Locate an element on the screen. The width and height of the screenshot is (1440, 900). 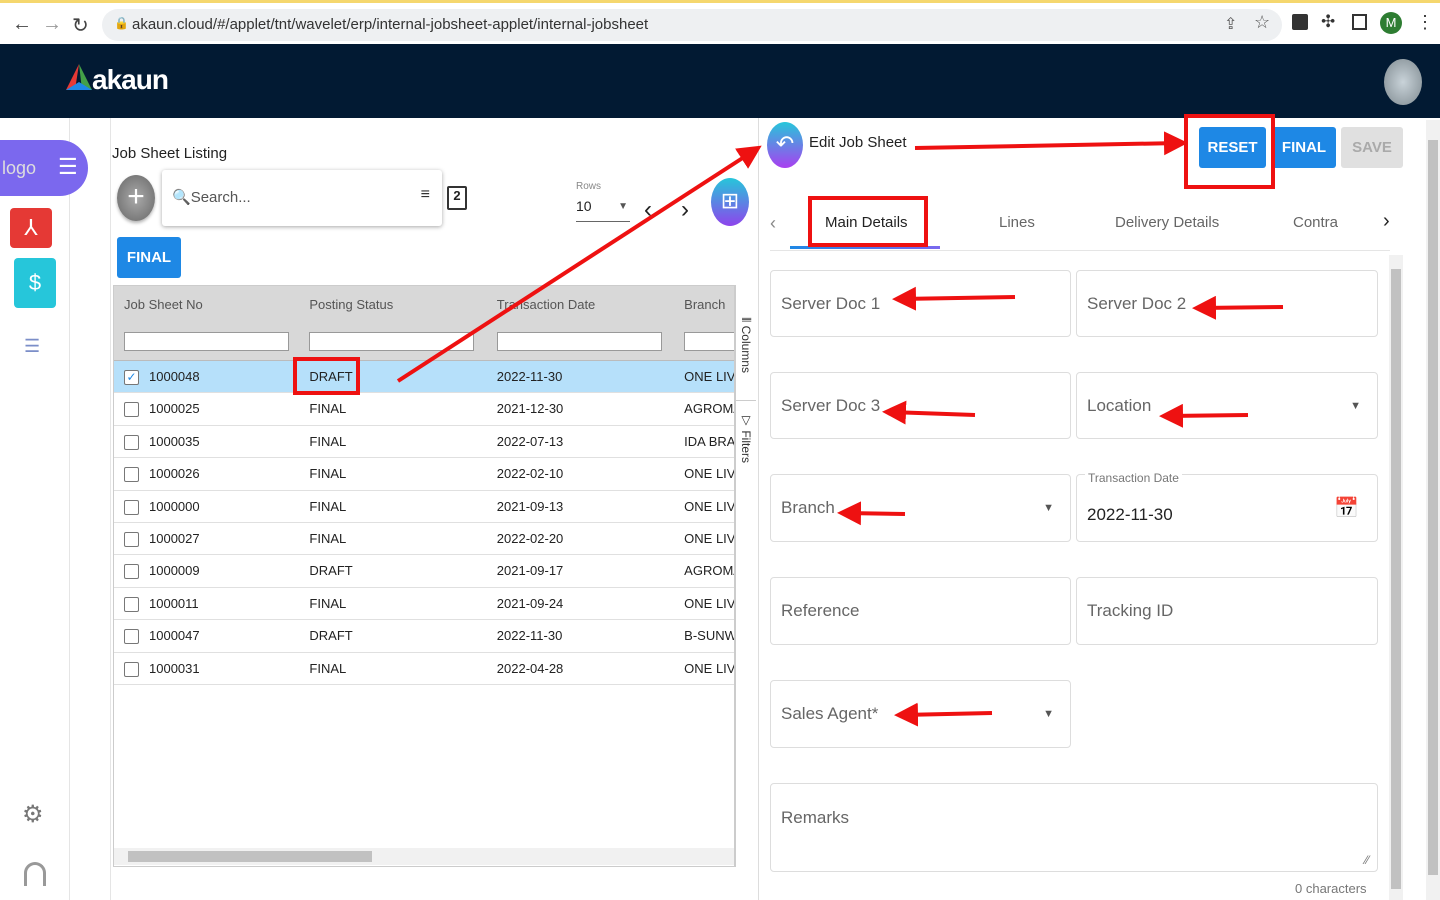
page-scrollbar is located at coordinates (1433, 510).